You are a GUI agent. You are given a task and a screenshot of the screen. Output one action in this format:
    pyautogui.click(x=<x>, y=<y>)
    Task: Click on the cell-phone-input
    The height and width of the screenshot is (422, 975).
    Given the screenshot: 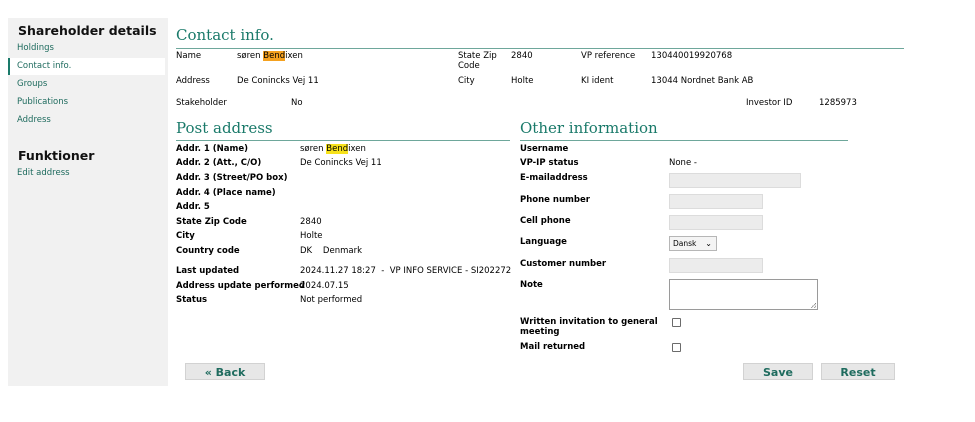 What is the action you would take?
    pyautogui.click(x=716, y=222)
    